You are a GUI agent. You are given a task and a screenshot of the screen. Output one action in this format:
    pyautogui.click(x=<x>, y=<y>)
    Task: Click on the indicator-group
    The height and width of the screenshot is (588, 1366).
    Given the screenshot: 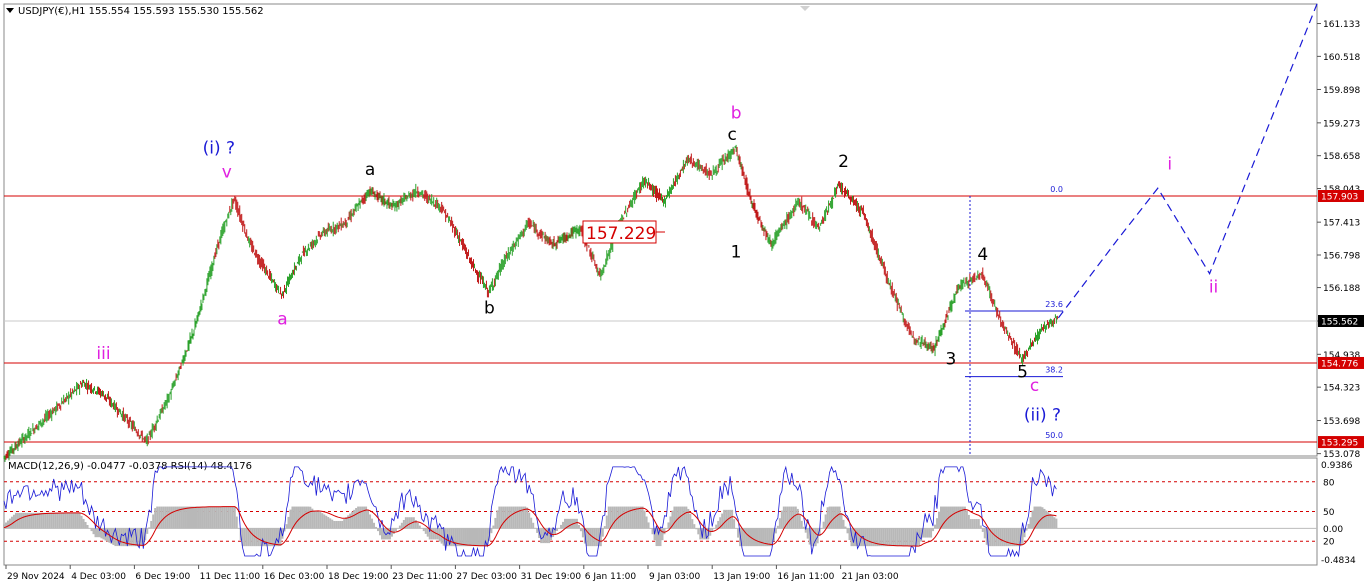 What is the action you would take?
    pyautogui.click(x=530, y=526)
    